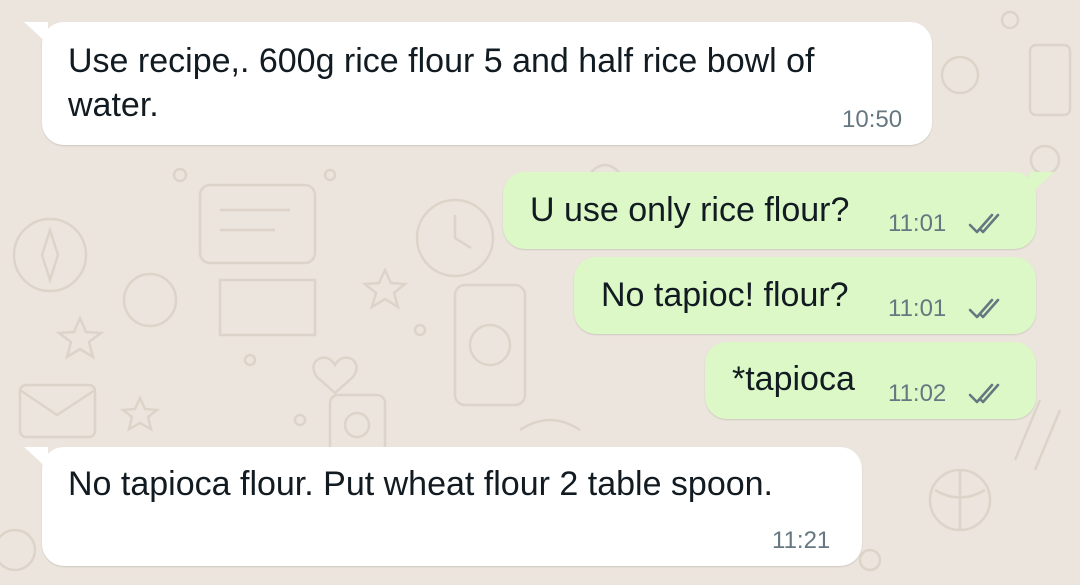 The image size is (1080, 585). What do you see at coordinates (872, 119) in the screenshot?
I see `message-time: 10:50` at bounding box center [872, 119].